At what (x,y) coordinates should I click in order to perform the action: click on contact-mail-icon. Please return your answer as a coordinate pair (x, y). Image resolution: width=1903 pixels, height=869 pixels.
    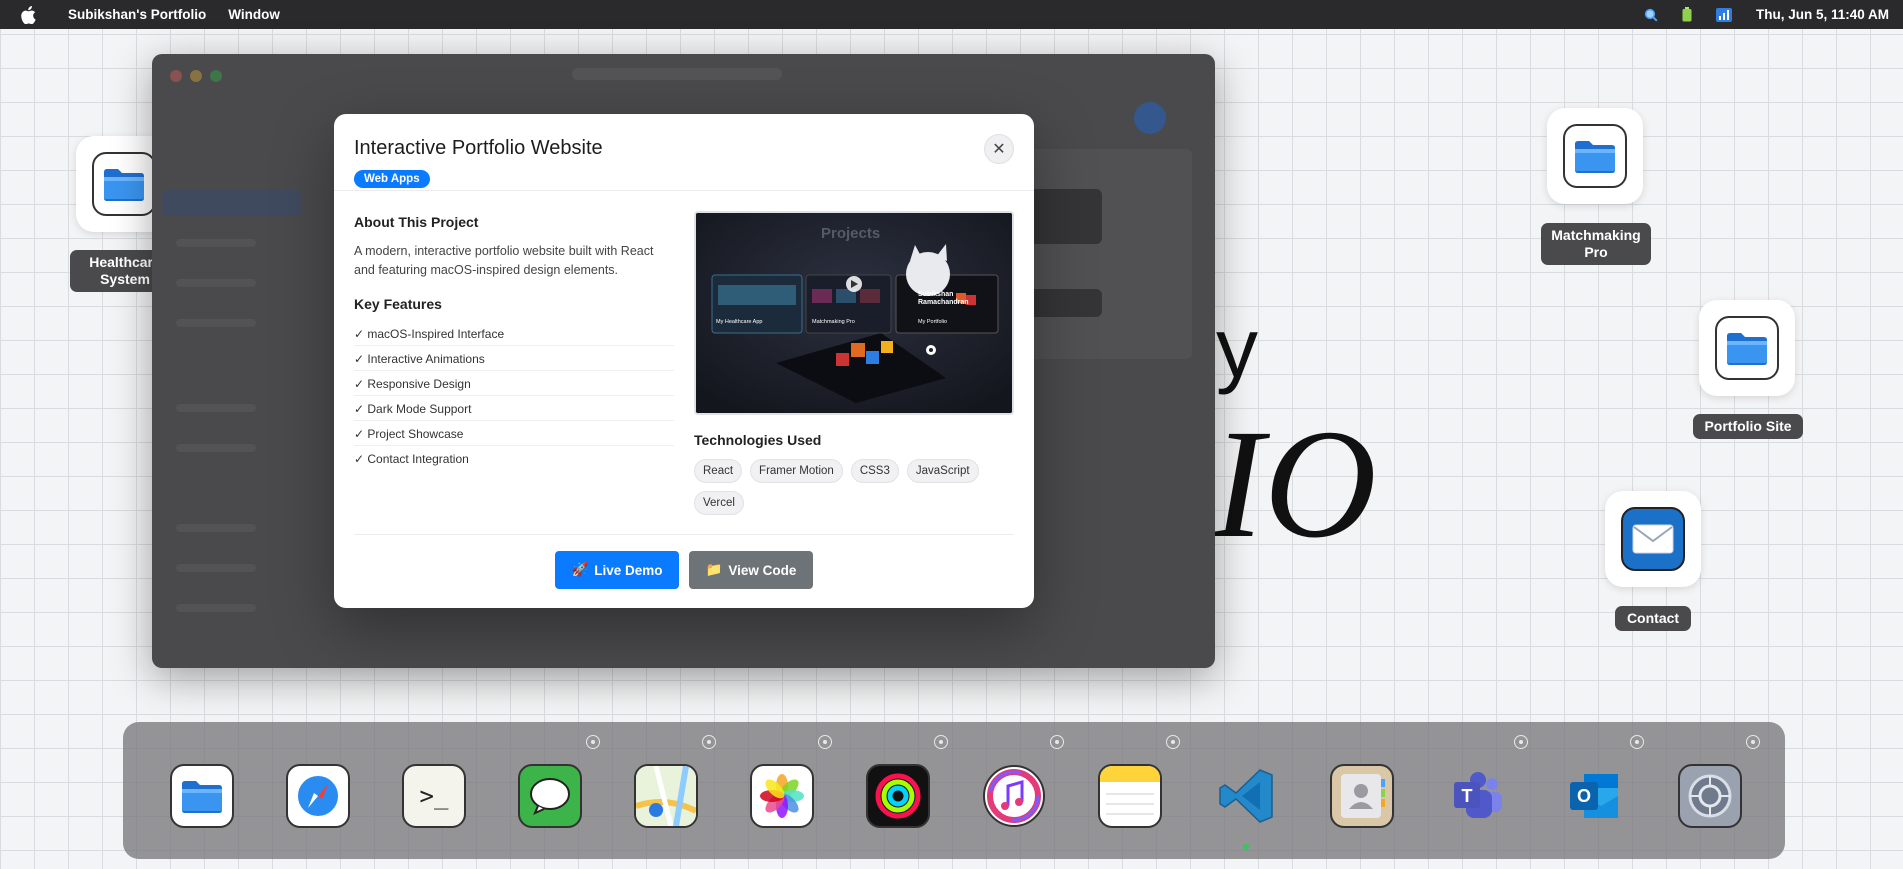
    Looking at the image, I should click on (1653, 539).